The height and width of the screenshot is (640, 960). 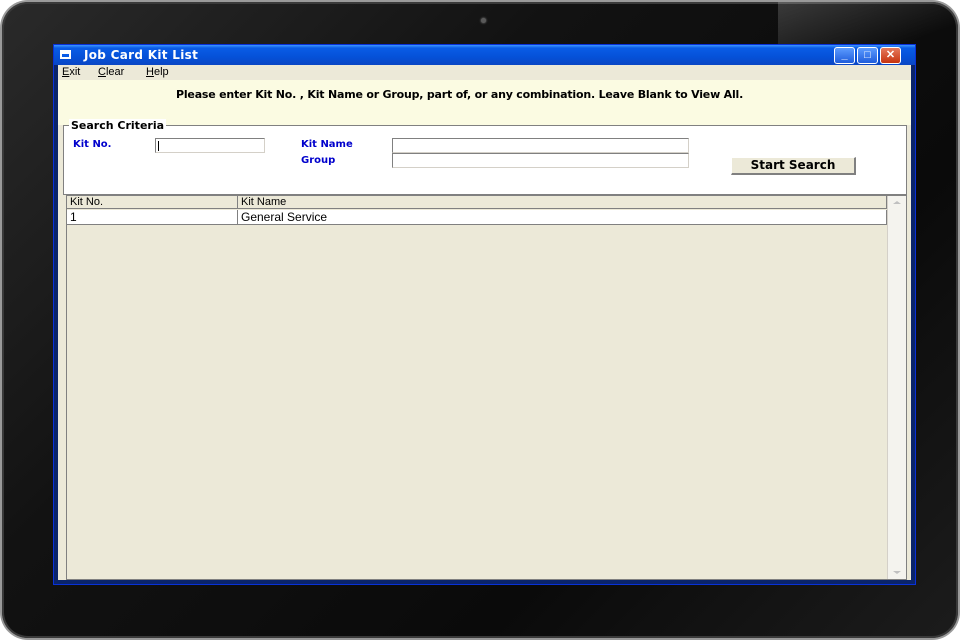 I want to click on scroll-up-arrow-icon, so click(x=897, y=202).